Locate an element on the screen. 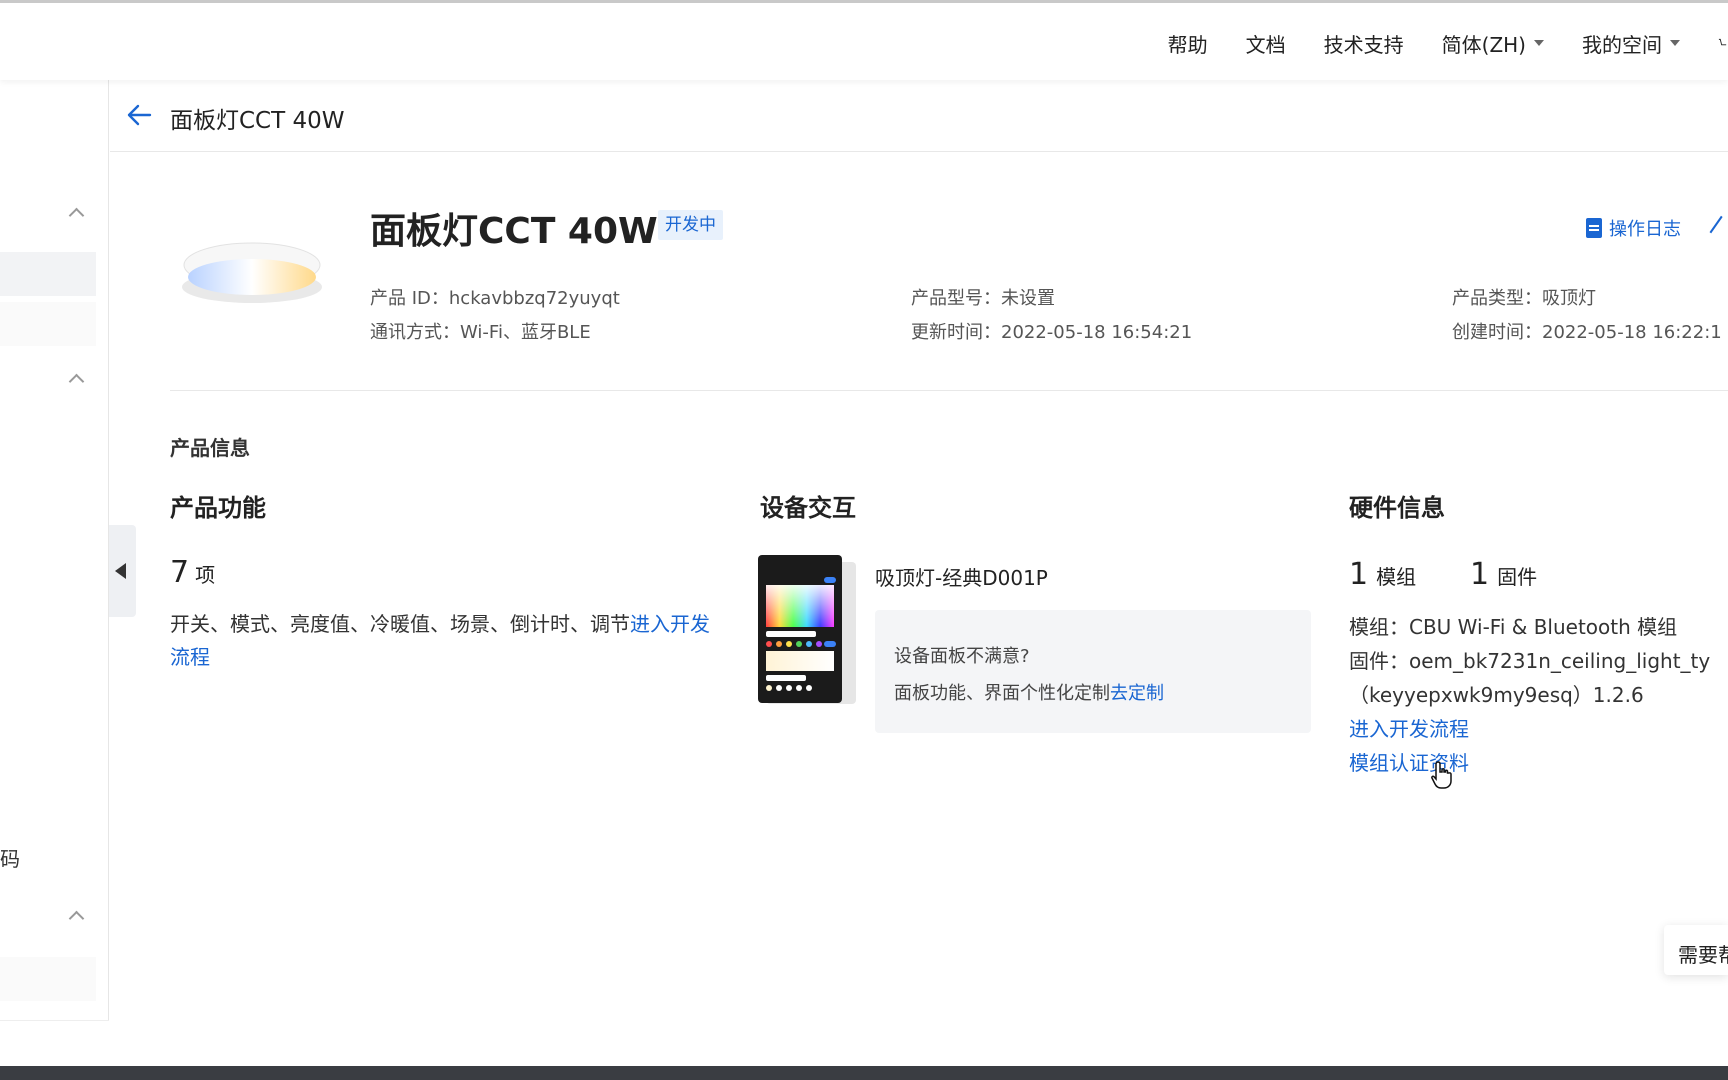  top-nav-menu: 帮助 文档 技术支持 简体(ZH) 我的空间 is located at coordinates (1448, 43).